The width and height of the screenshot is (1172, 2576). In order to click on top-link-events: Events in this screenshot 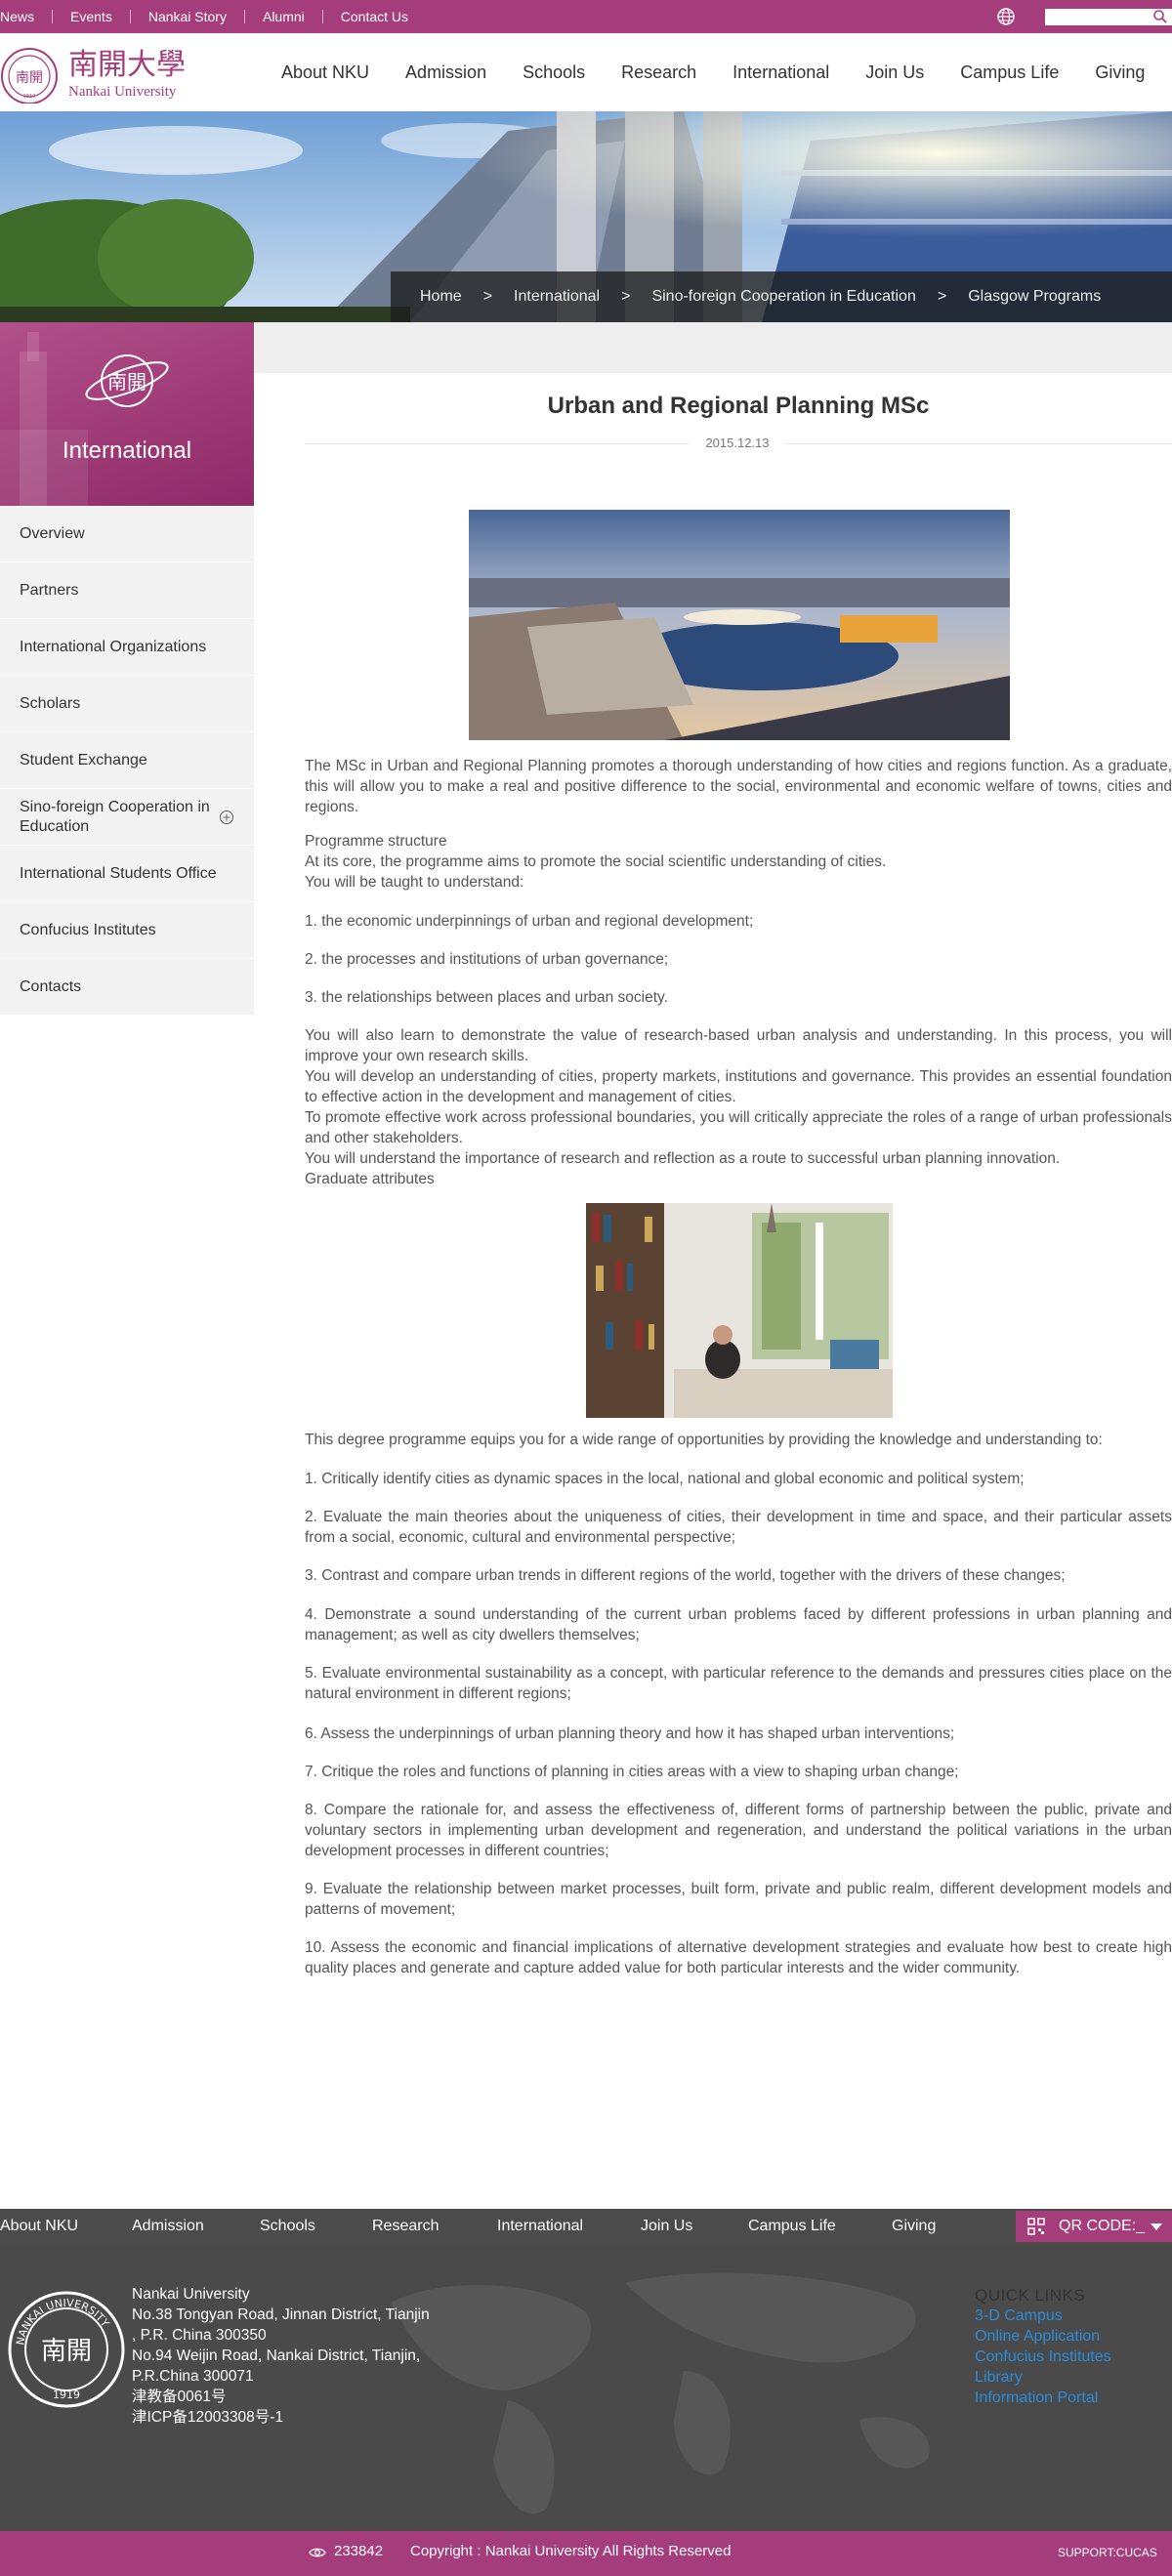, I will do `click(92, 16)`.